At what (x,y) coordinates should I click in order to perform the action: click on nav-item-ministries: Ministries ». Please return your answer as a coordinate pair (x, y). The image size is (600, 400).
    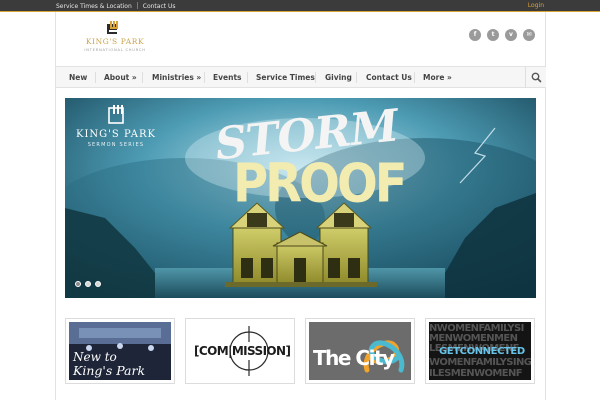
    Looking at the image, I should click on (176, 77).